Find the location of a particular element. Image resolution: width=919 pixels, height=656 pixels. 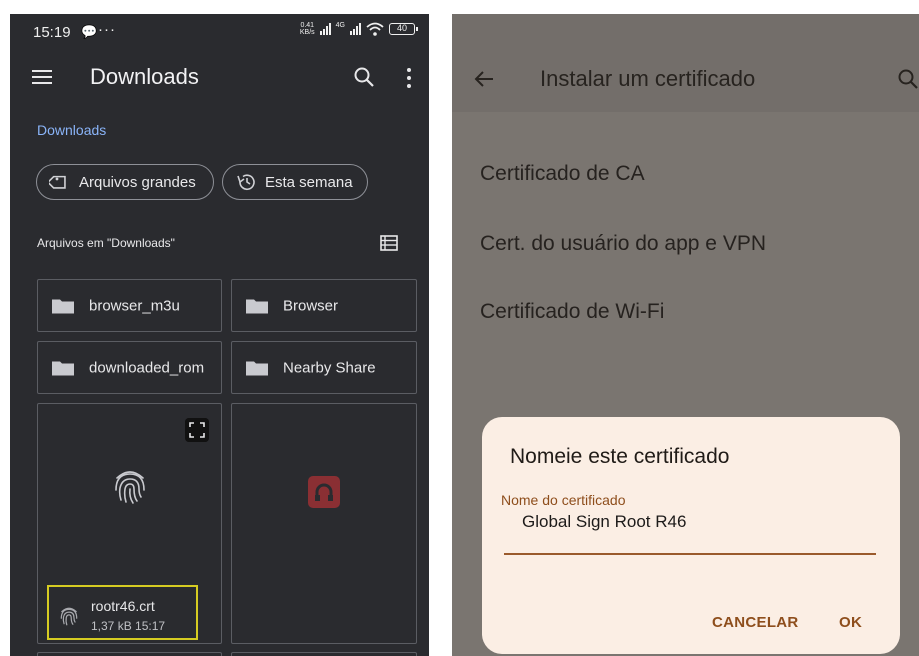

chip-label: Arquivos grandes is located at coordinates (137, 182).